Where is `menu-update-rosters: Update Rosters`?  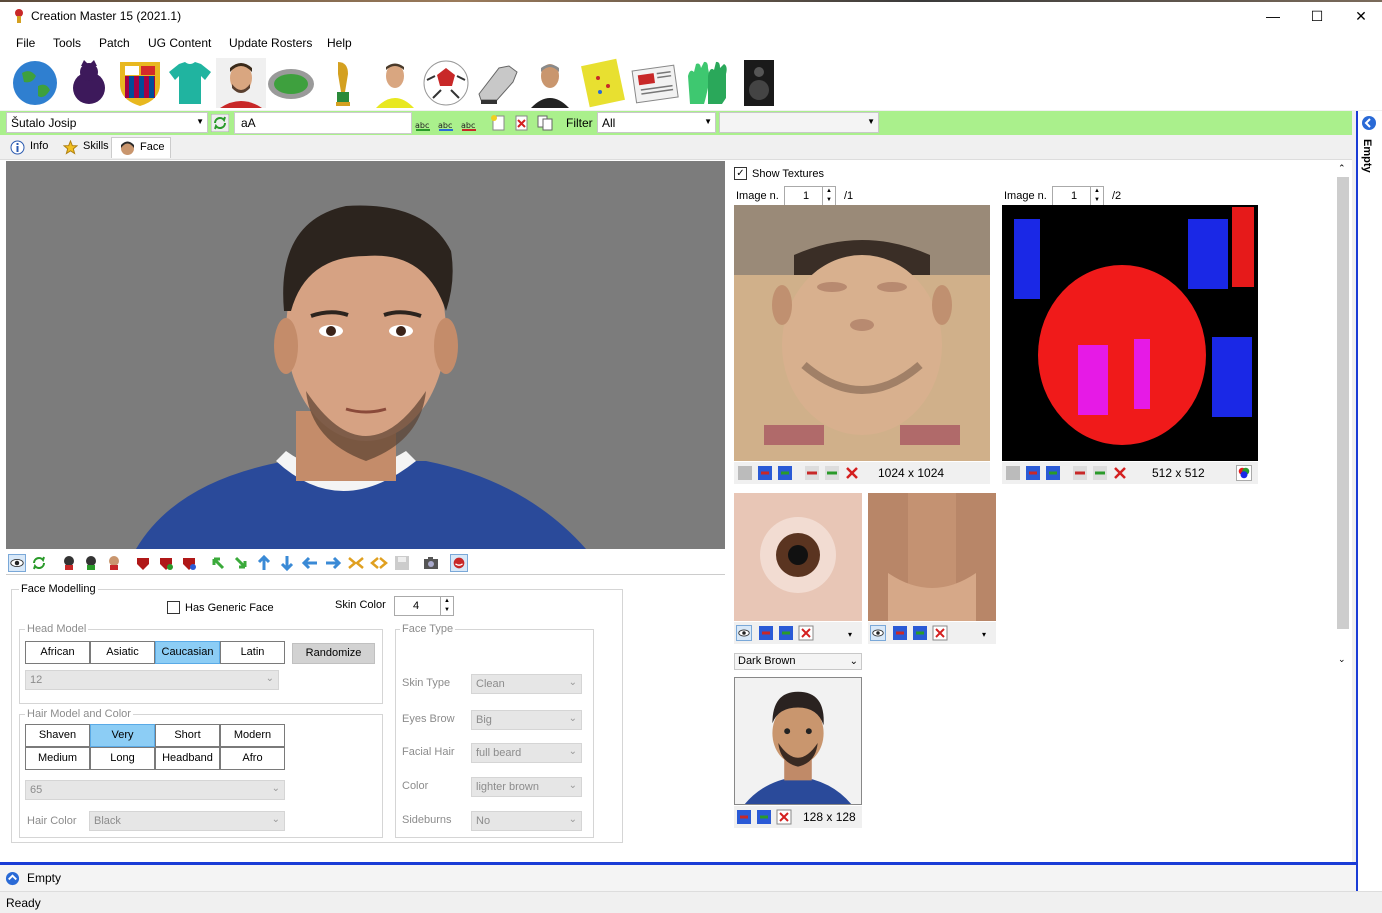
menu-update-rosters: Update Rosters is located at coordinates (270, 43).